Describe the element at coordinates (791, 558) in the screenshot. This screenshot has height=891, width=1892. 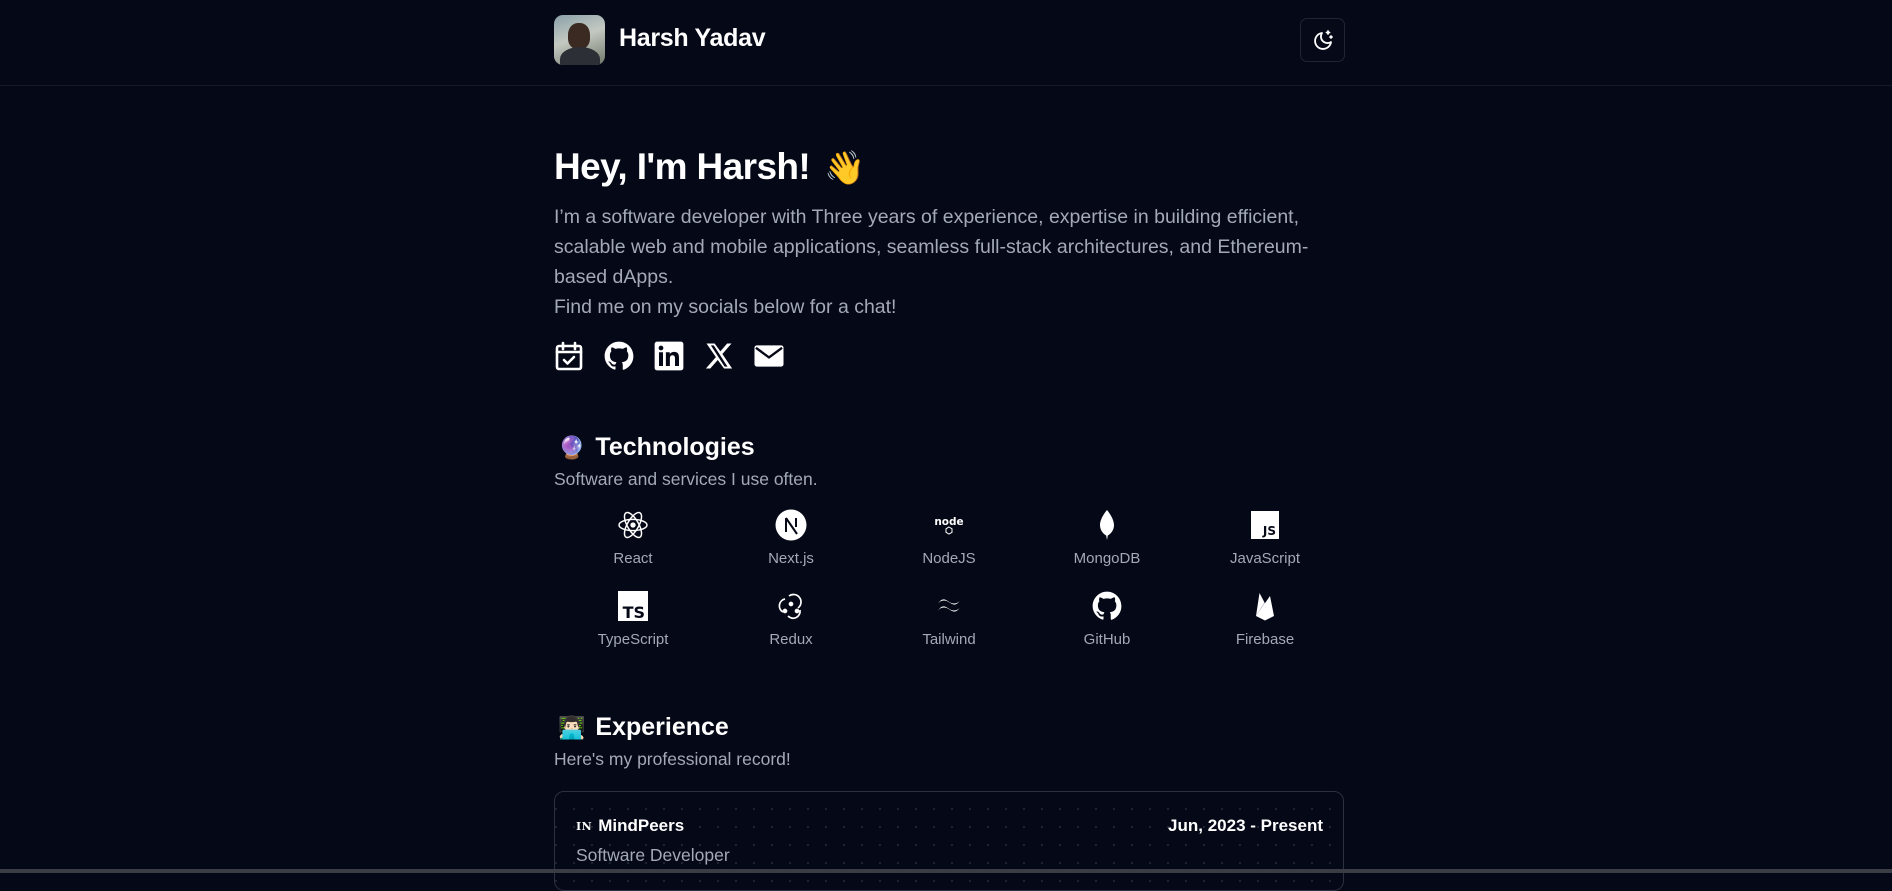
I see `tech-label: Next.js` at that location.